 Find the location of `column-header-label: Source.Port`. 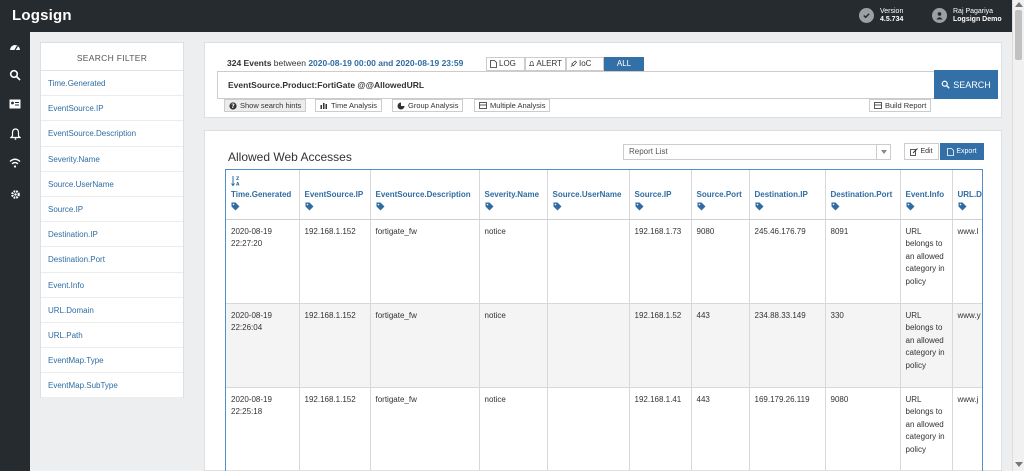

column-header-label: Source.Port is located at coordinates (719, 194).